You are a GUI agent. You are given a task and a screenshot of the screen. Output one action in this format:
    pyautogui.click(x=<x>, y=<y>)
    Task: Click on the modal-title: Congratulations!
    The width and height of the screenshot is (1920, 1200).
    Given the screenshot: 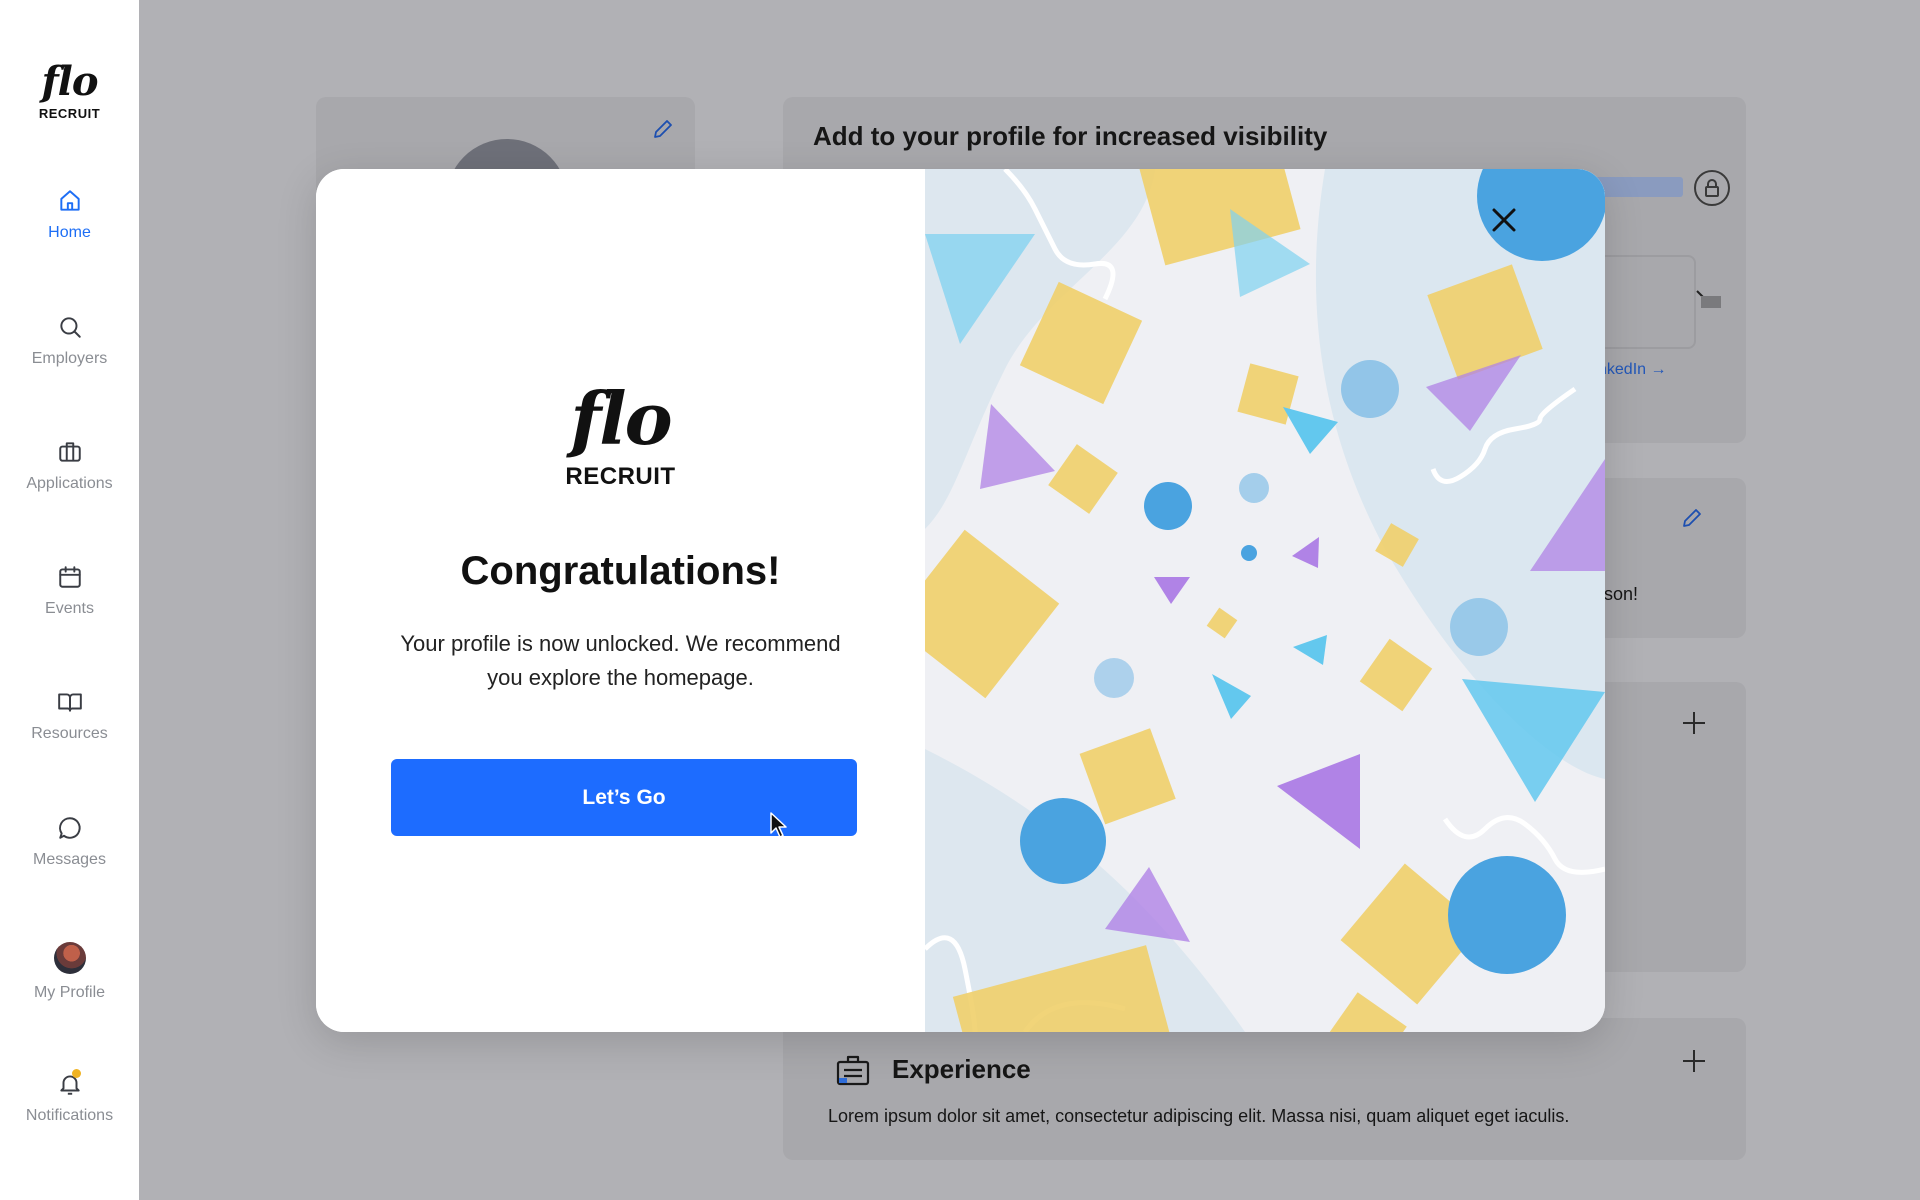 What is the action you would take?
    pyautogui.click(x=620, y=571)
    